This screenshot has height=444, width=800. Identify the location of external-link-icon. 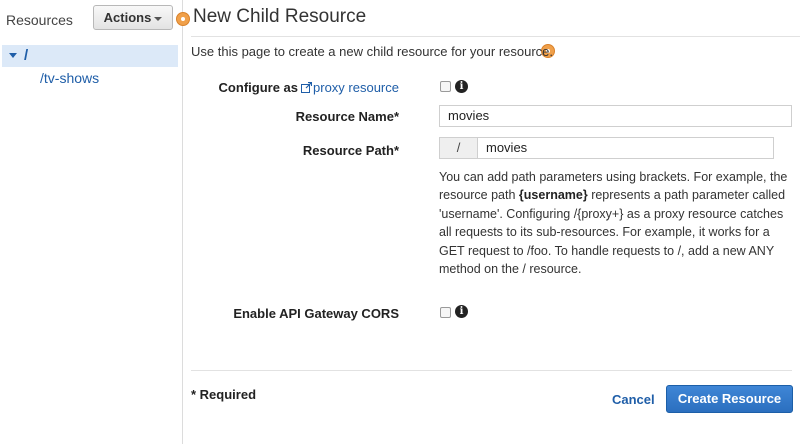
(307, 87).